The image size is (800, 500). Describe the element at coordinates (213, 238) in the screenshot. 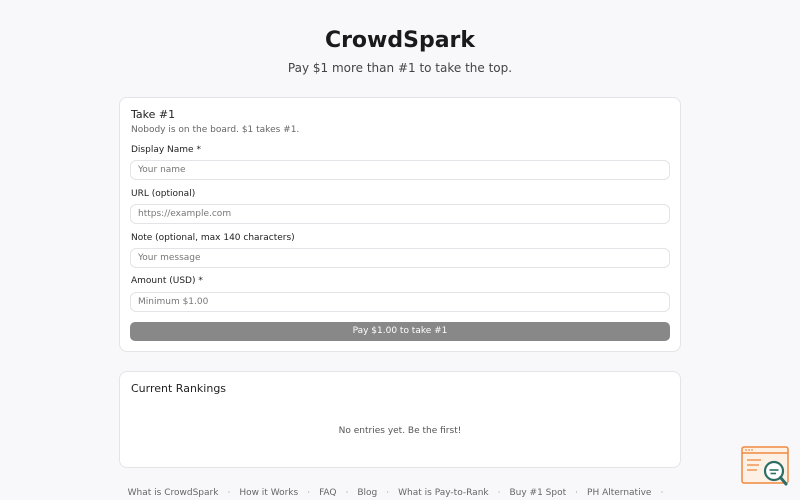

I see `note-label: Note (optional, max 140 characters)` at that location.